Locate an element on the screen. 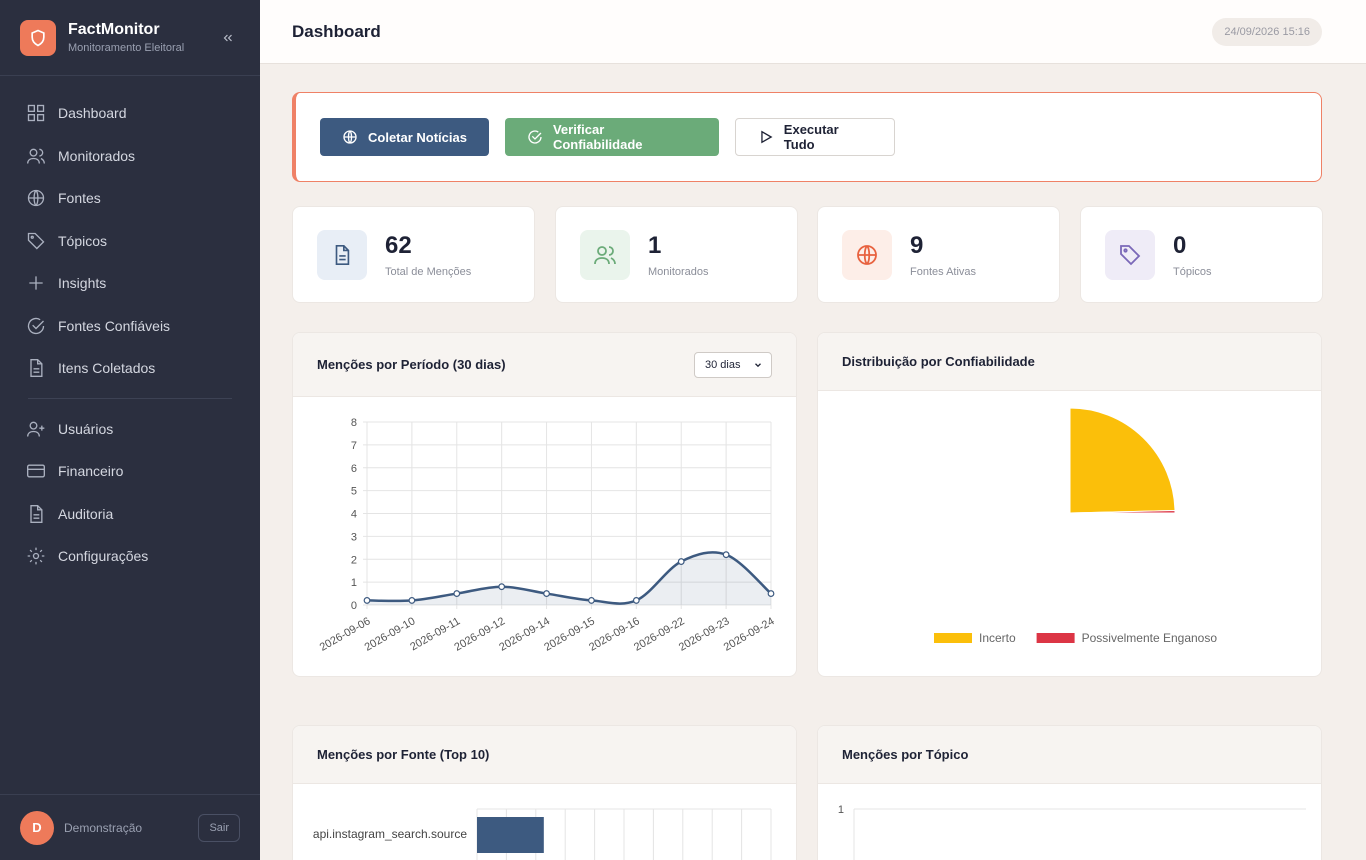 The width and height of the screenshot is (1366, 860). card-title: Menções por Tópico is located at coordinates (905, 754).